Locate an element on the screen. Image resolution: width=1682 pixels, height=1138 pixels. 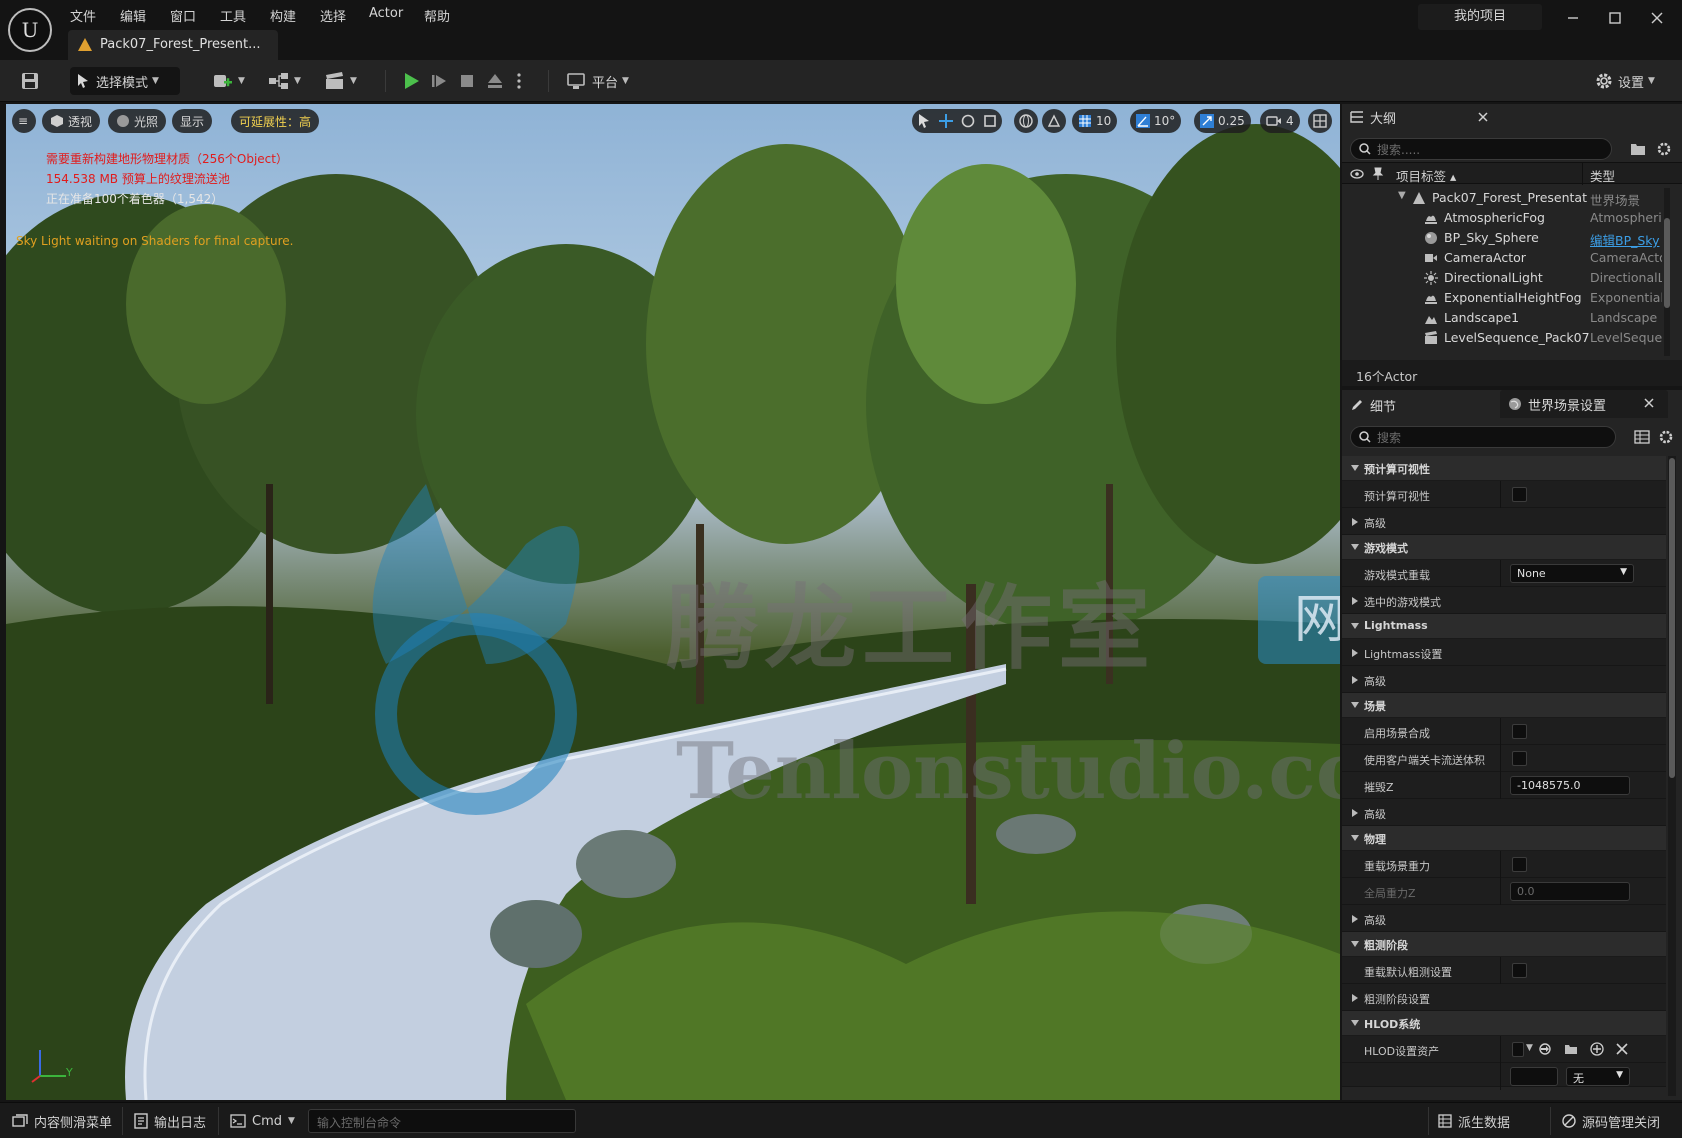
browse-folder-icon is located at coordinates (1571, 1049).